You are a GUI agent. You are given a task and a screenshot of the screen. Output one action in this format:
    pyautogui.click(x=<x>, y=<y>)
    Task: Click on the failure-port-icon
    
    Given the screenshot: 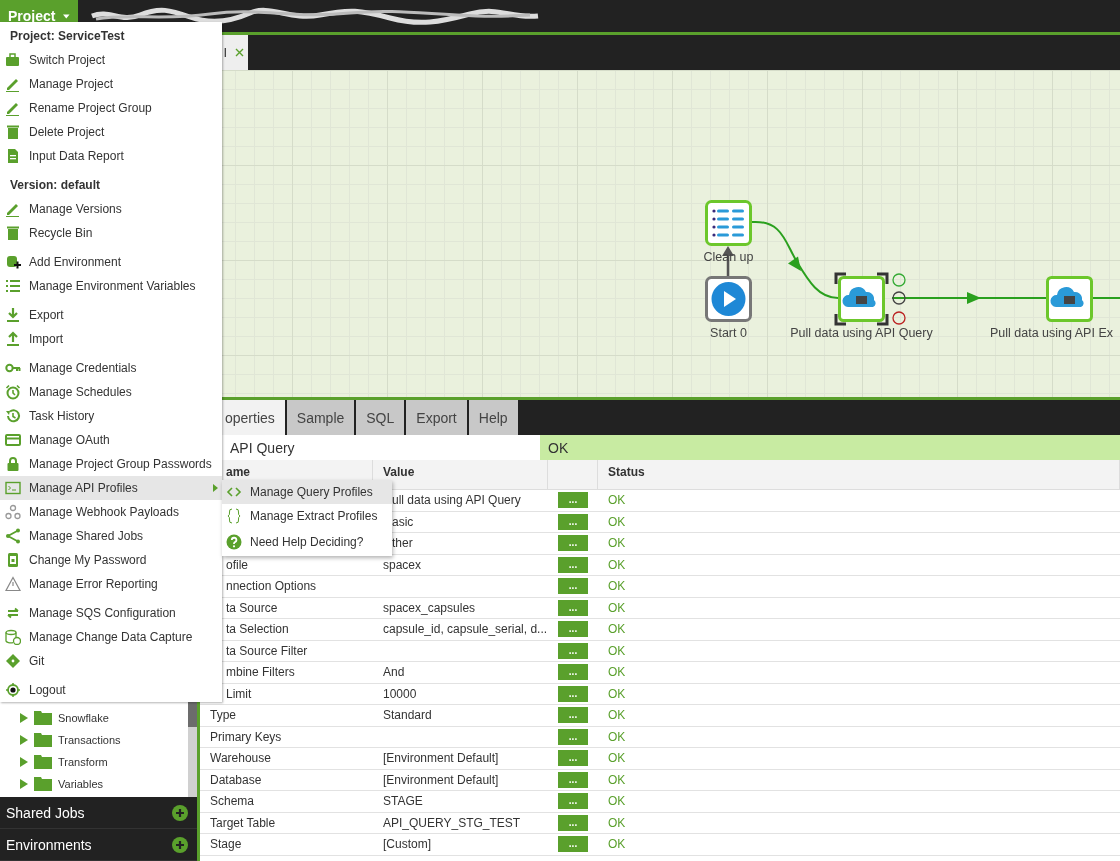 What is the action you would take?
    pyautogui.click(x=899, y=318)
    